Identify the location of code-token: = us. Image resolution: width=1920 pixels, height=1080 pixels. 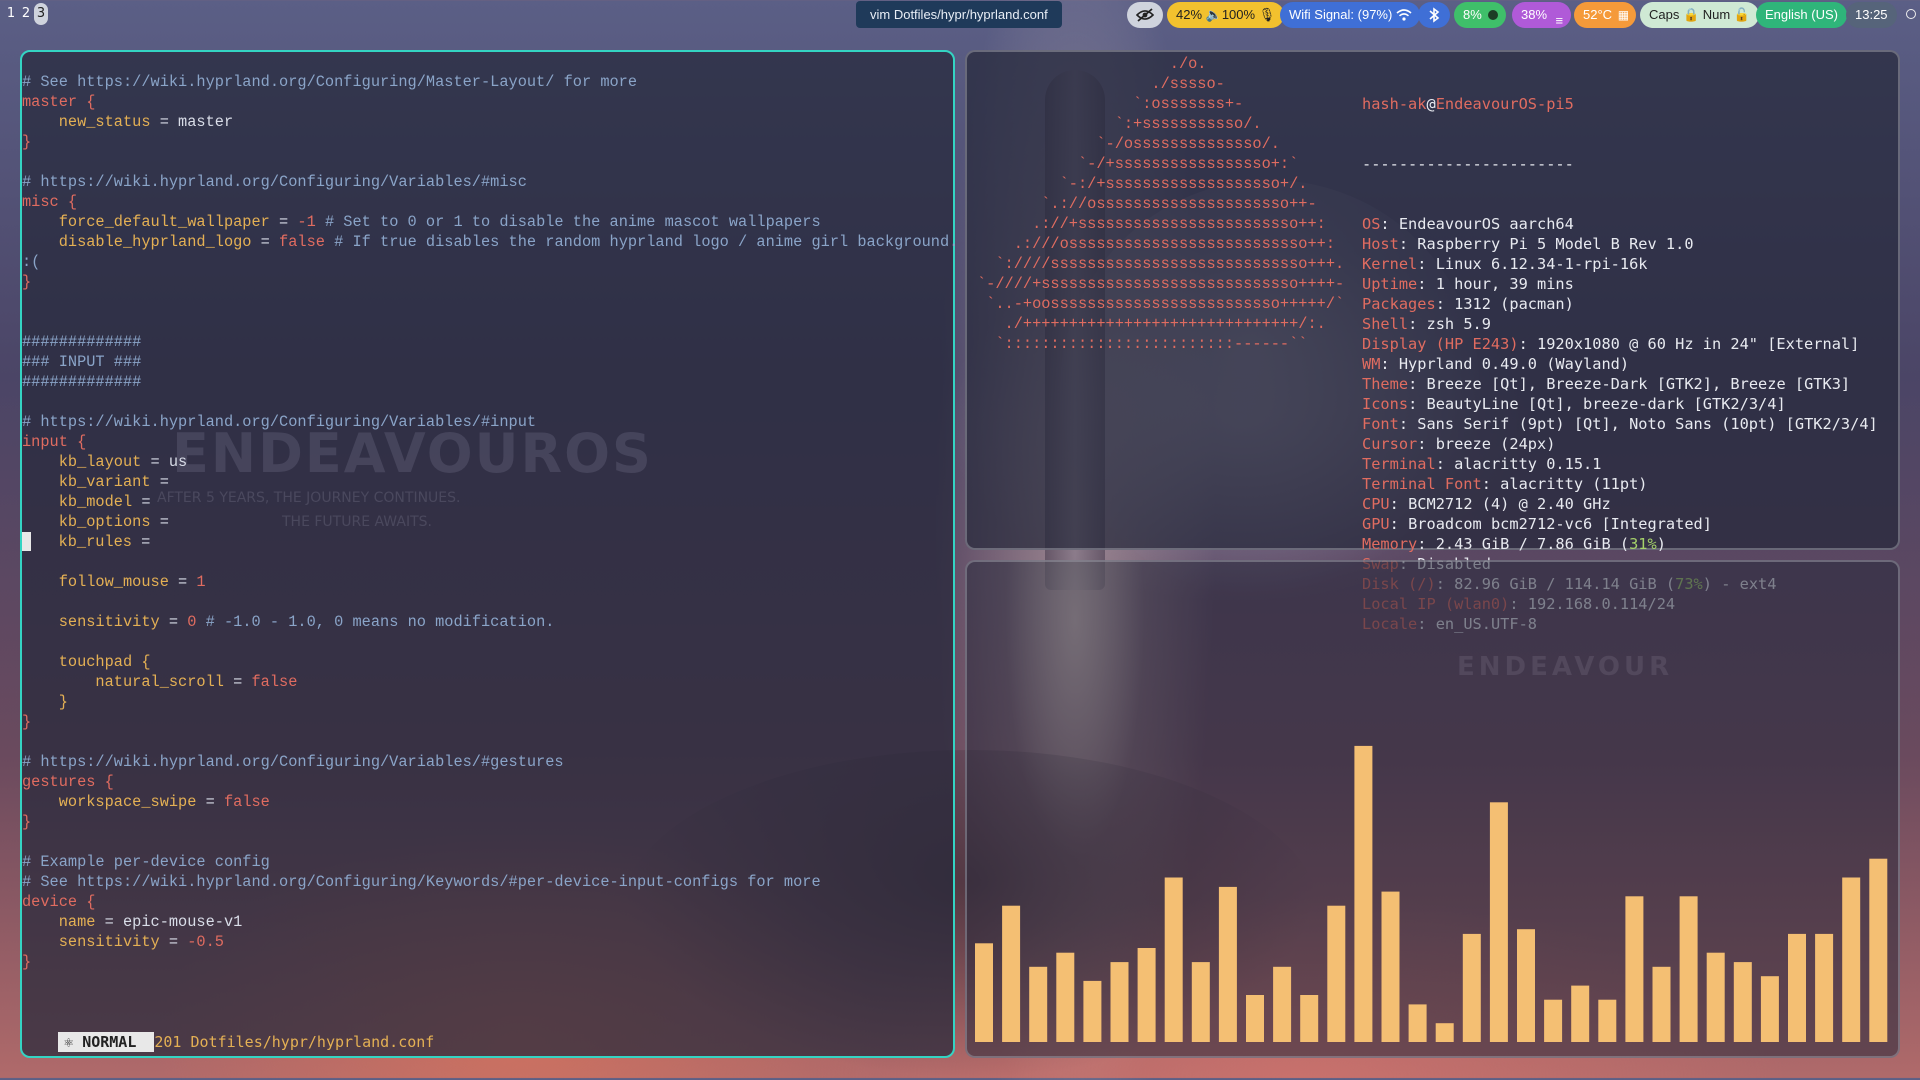
(164, 462).